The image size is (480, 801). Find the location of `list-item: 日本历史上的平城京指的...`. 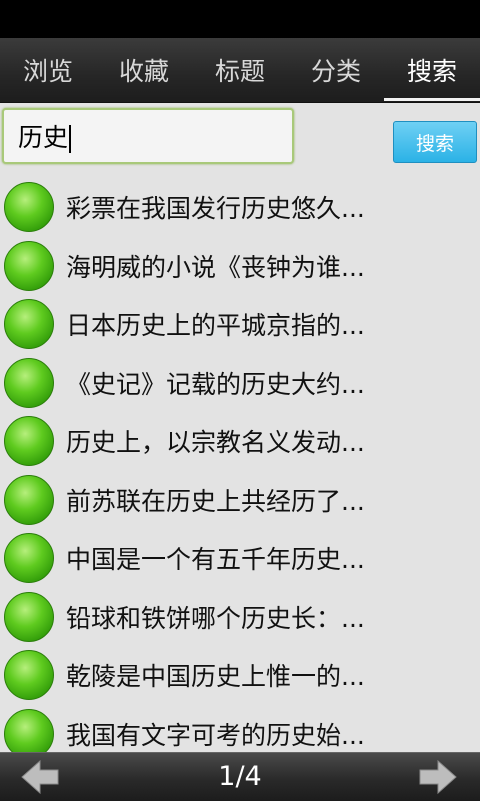

list-item: 日本历史上的平城京指的... is located at coordinates (240, 324).